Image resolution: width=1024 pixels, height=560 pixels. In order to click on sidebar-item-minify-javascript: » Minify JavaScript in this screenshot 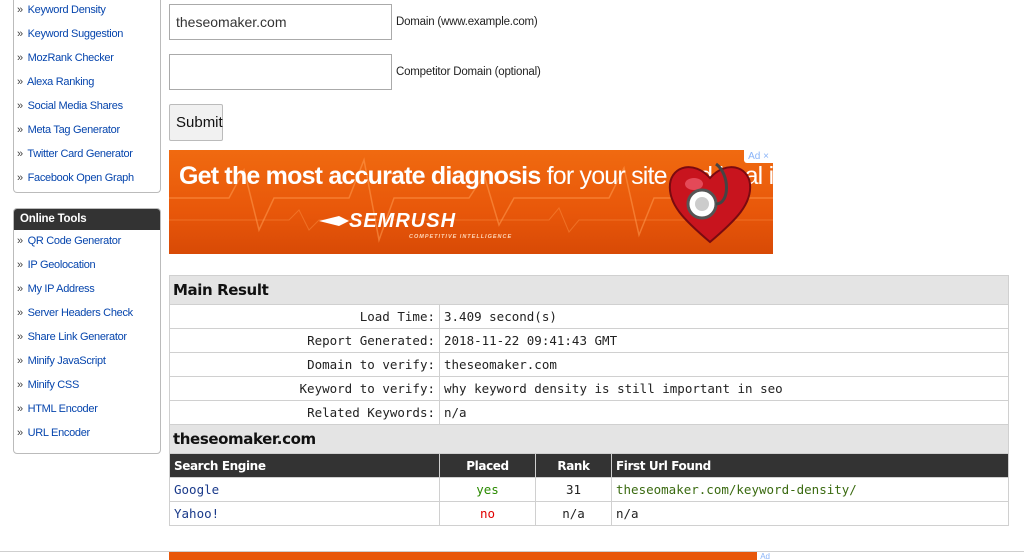, I will do `click(88, 364)`.